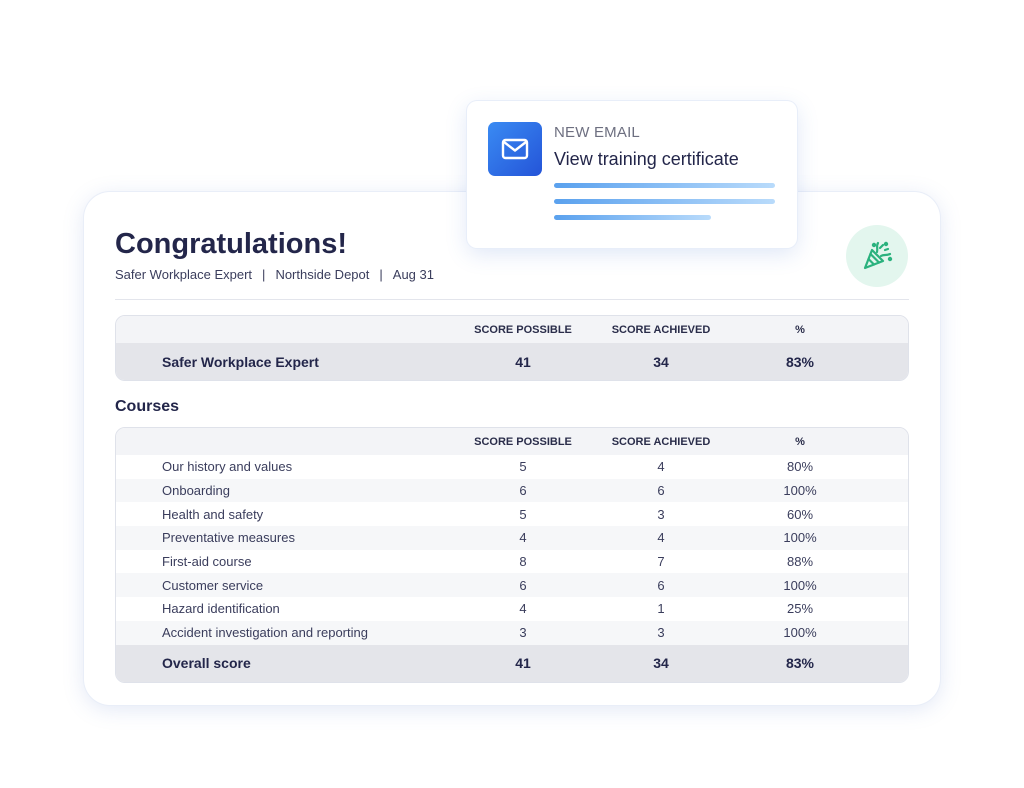  Describe the element at coordinates (512, 467) in the screenshot. I see `table-row: Our history and values 5 4 80%` at that location.